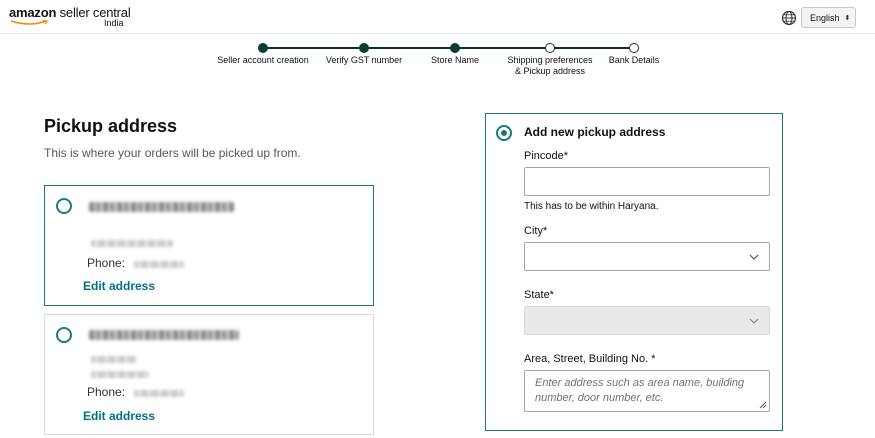  I want to click on city-label: City*, so click(536, 231).